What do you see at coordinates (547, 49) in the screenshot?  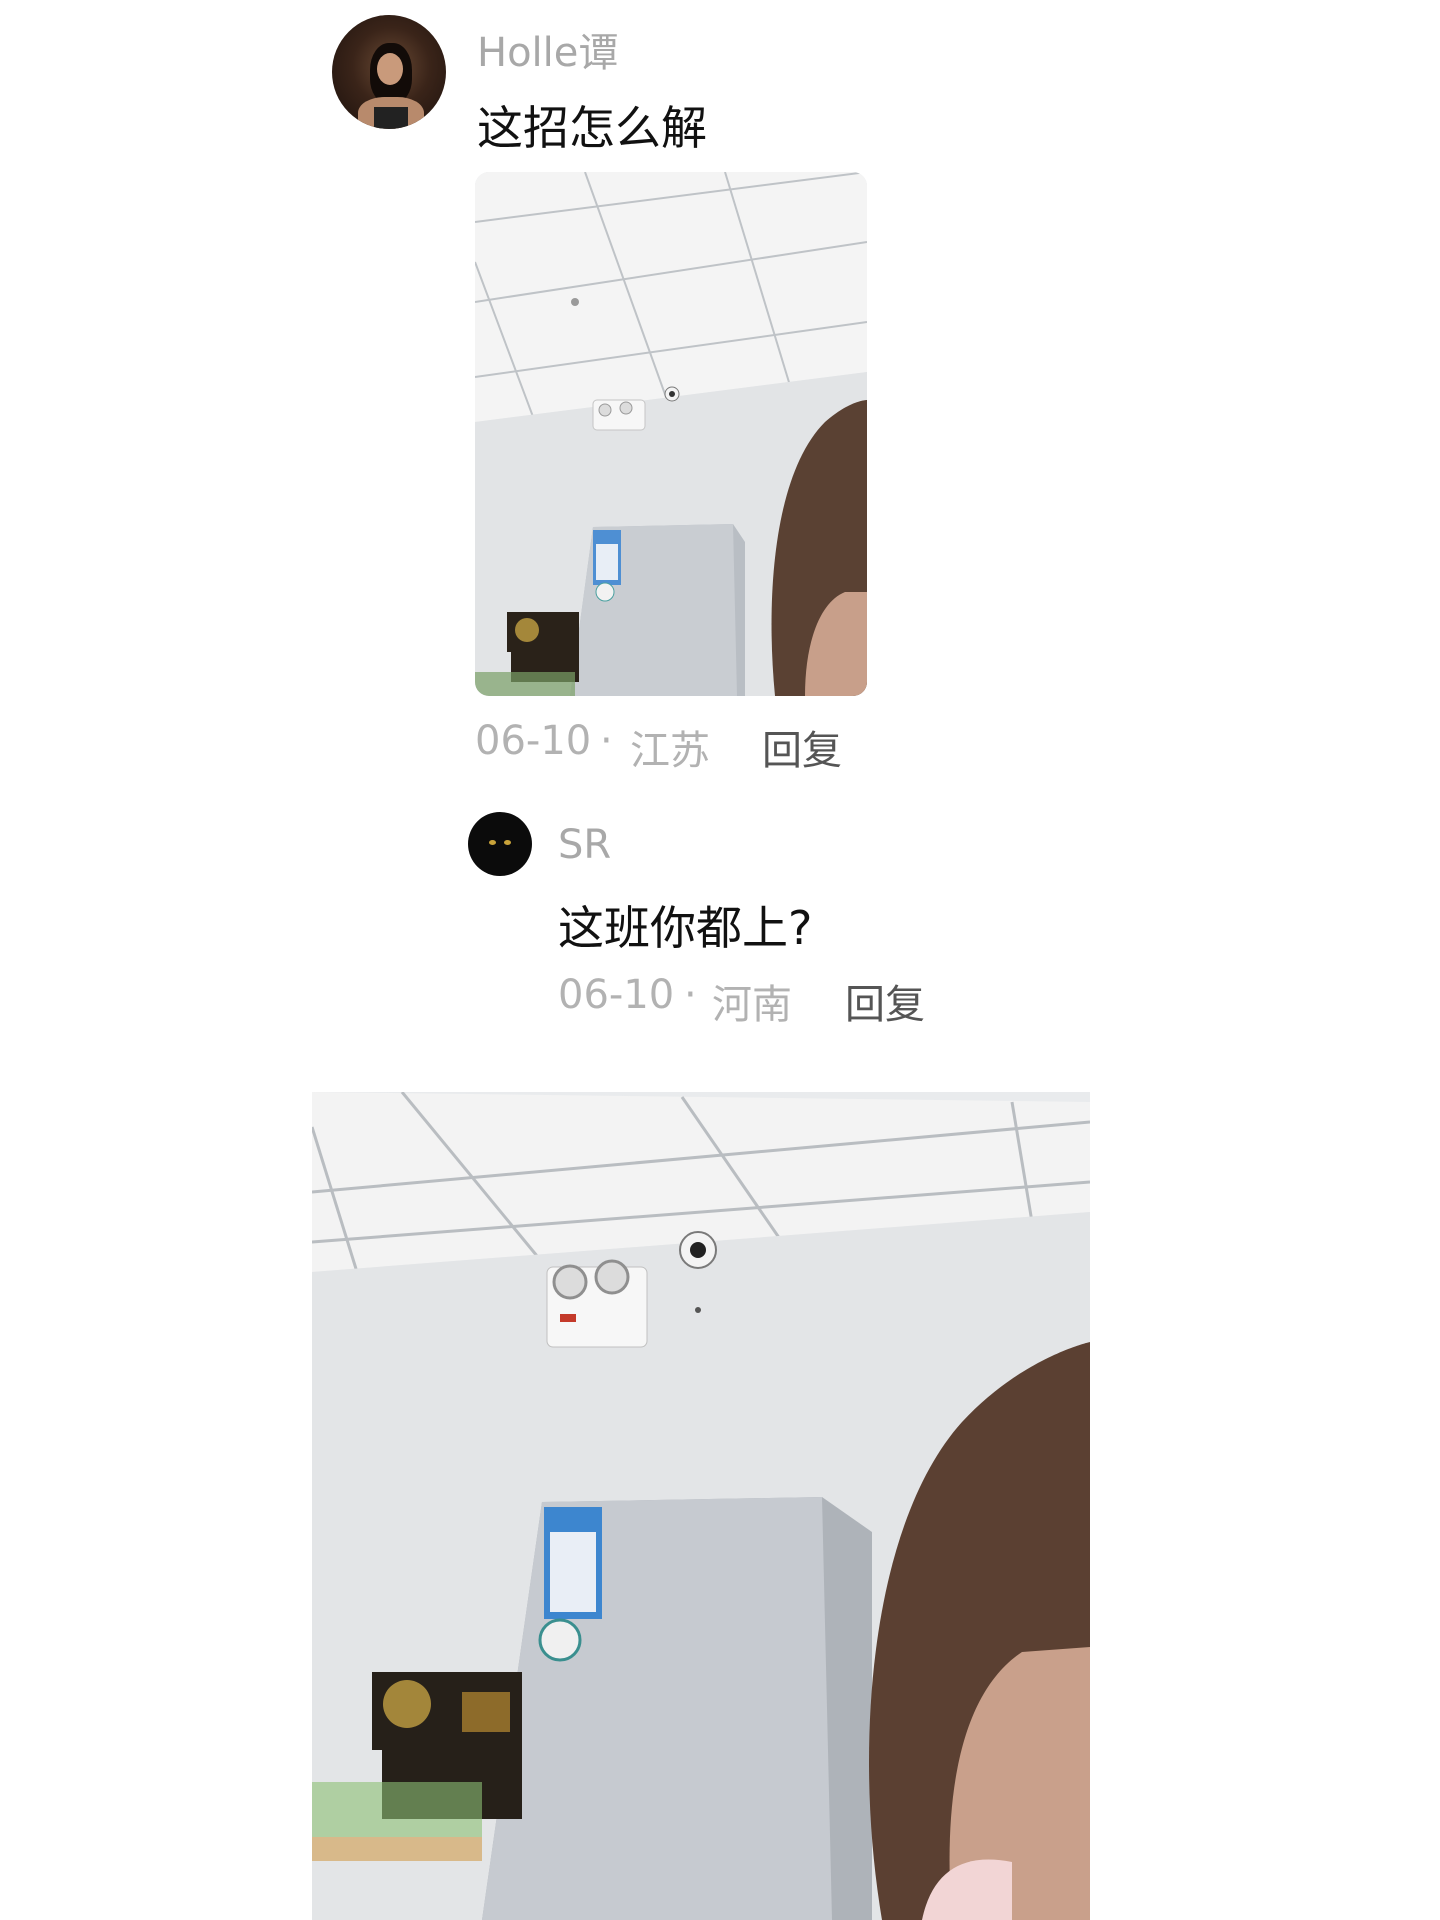 I see `commenter-username: Holle谭` at bounding box center [547, 49].